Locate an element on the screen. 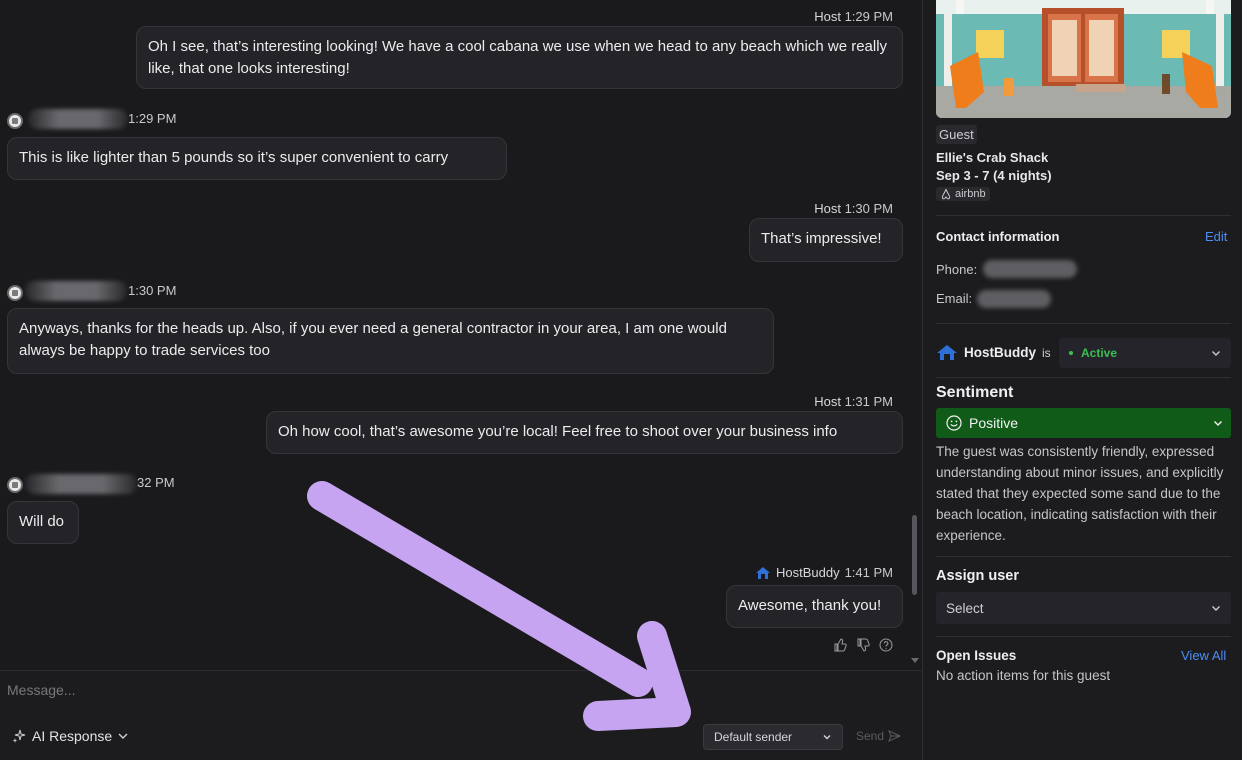 The height and width of the screenshot is (760, 1242). message-text: Awesome, thank you! is located at coordinates (810, 605).